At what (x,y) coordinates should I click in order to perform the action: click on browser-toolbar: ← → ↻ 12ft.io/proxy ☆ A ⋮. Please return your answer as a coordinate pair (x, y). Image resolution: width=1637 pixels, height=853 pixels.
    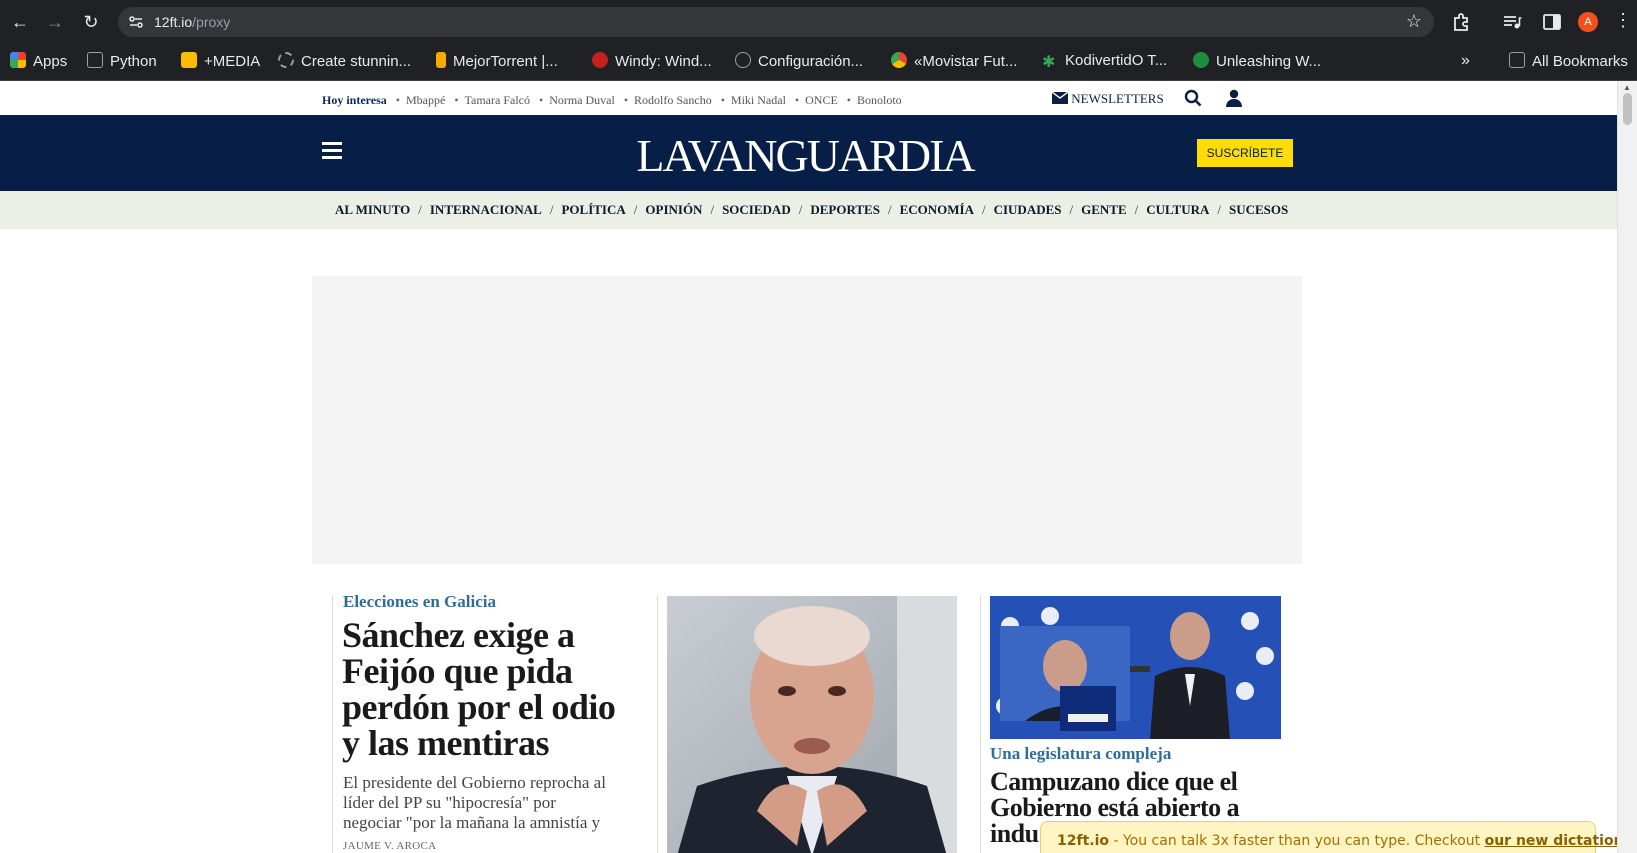
    Looking at the image, I should click on (818, 22).